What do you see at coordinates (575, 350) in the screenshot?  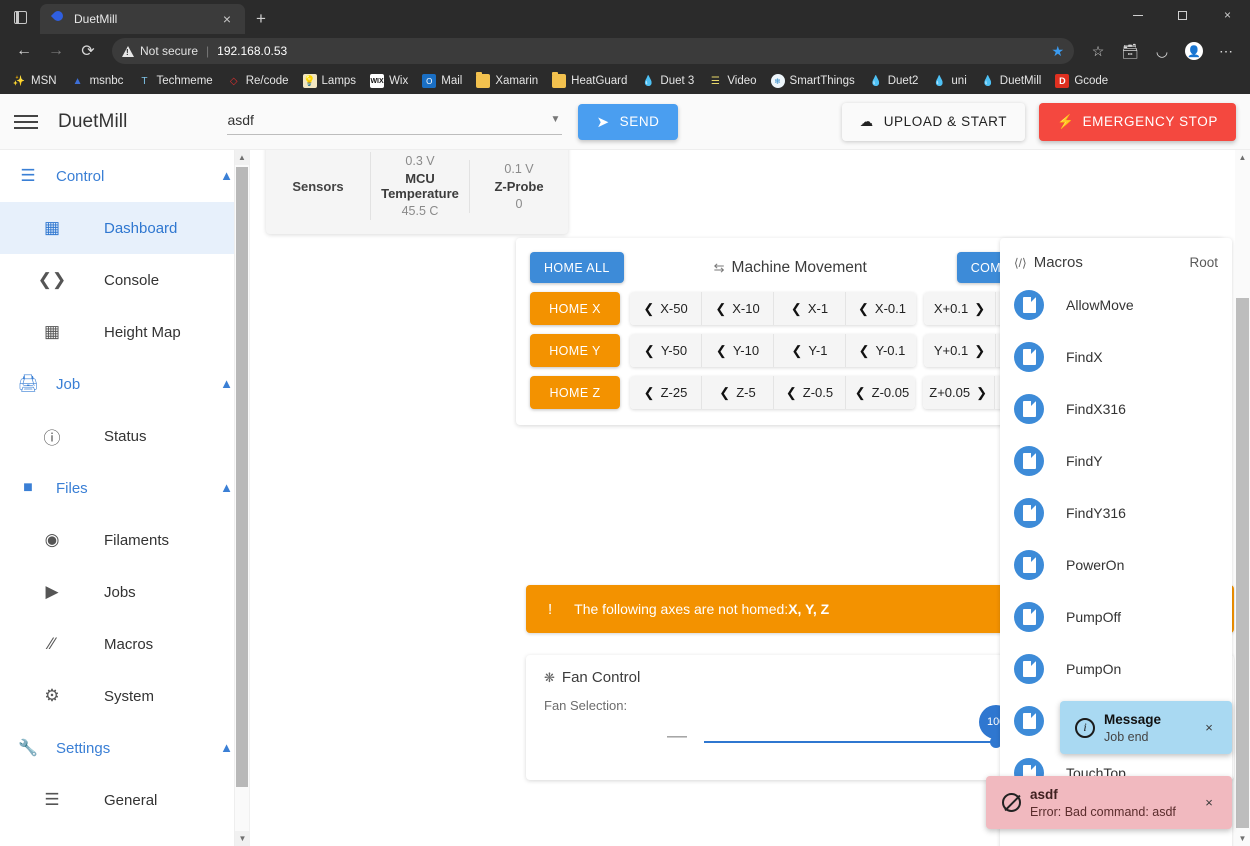 I see `home-y-button: HOME Y` at bounding box center [575, 350].